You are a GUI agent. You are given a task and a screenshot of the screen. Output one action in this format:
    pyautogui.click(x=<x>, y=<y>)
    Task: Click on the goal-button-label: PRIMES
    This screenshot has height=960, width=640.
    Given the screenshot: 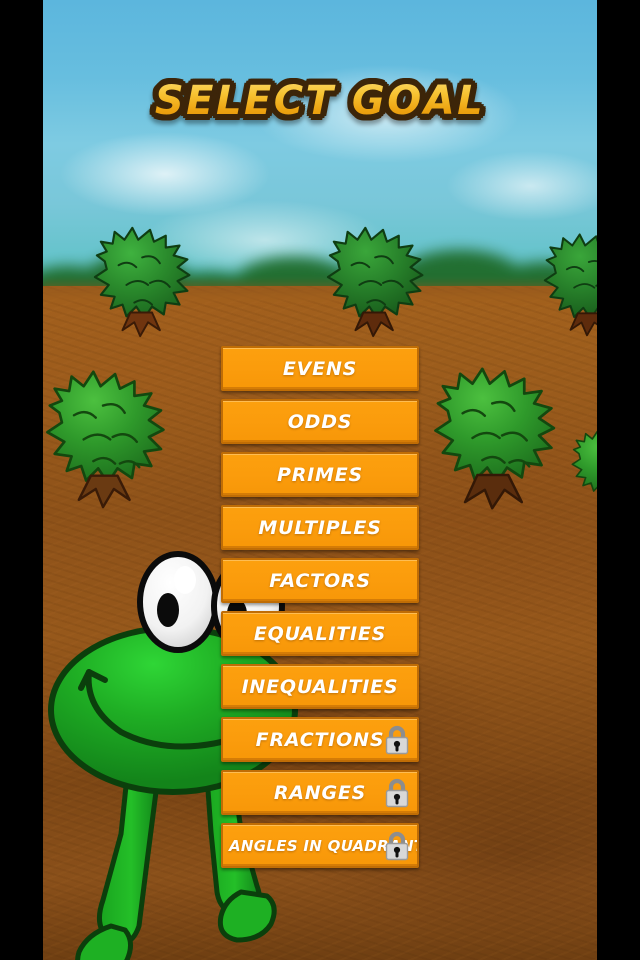 What is the action you would take?
    pyautogui.click(x=320, y=474)
    